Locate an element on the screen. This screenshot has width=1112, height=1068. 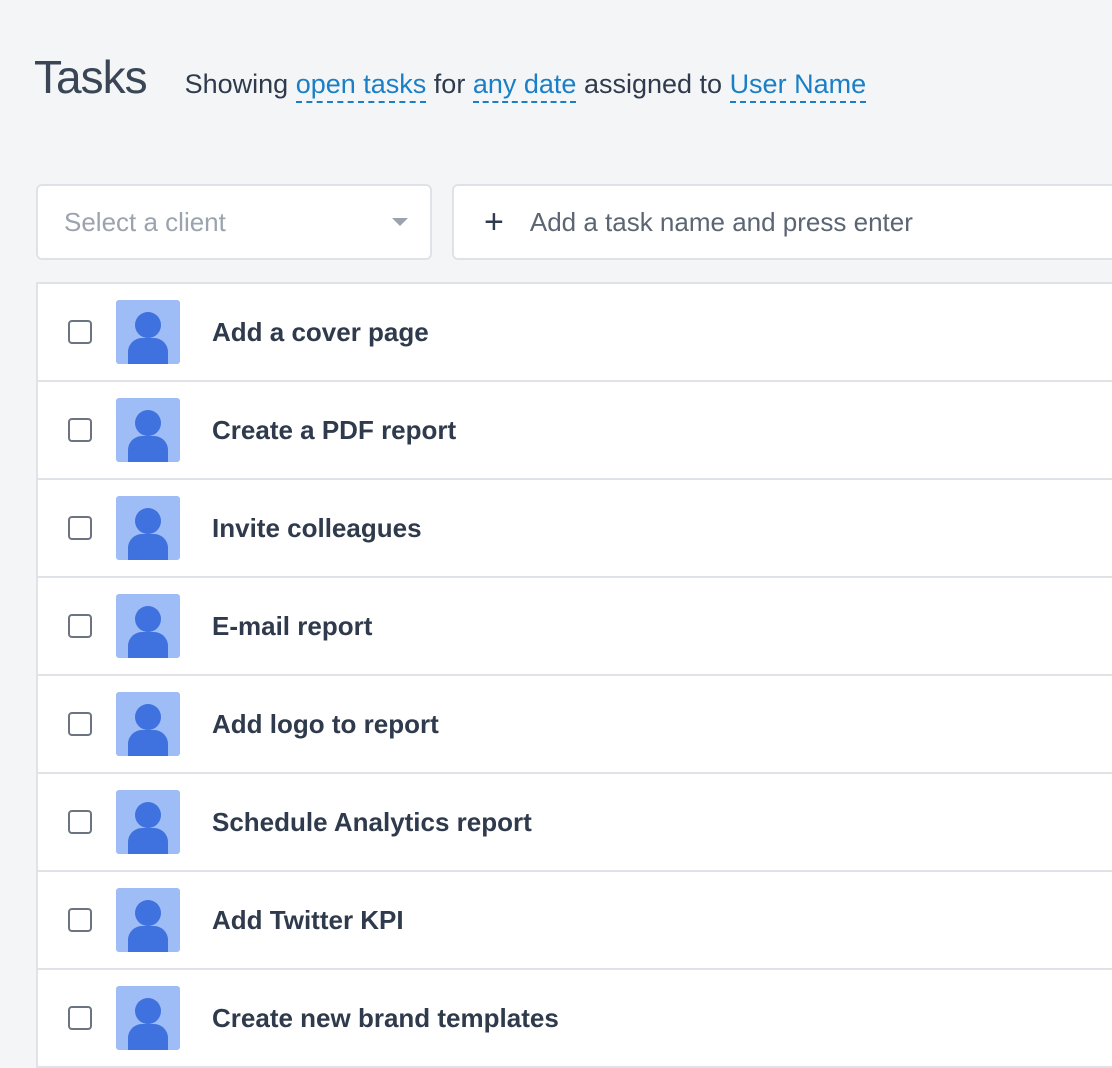
task-controls: Select a client + is located at coordinates (574, 224).